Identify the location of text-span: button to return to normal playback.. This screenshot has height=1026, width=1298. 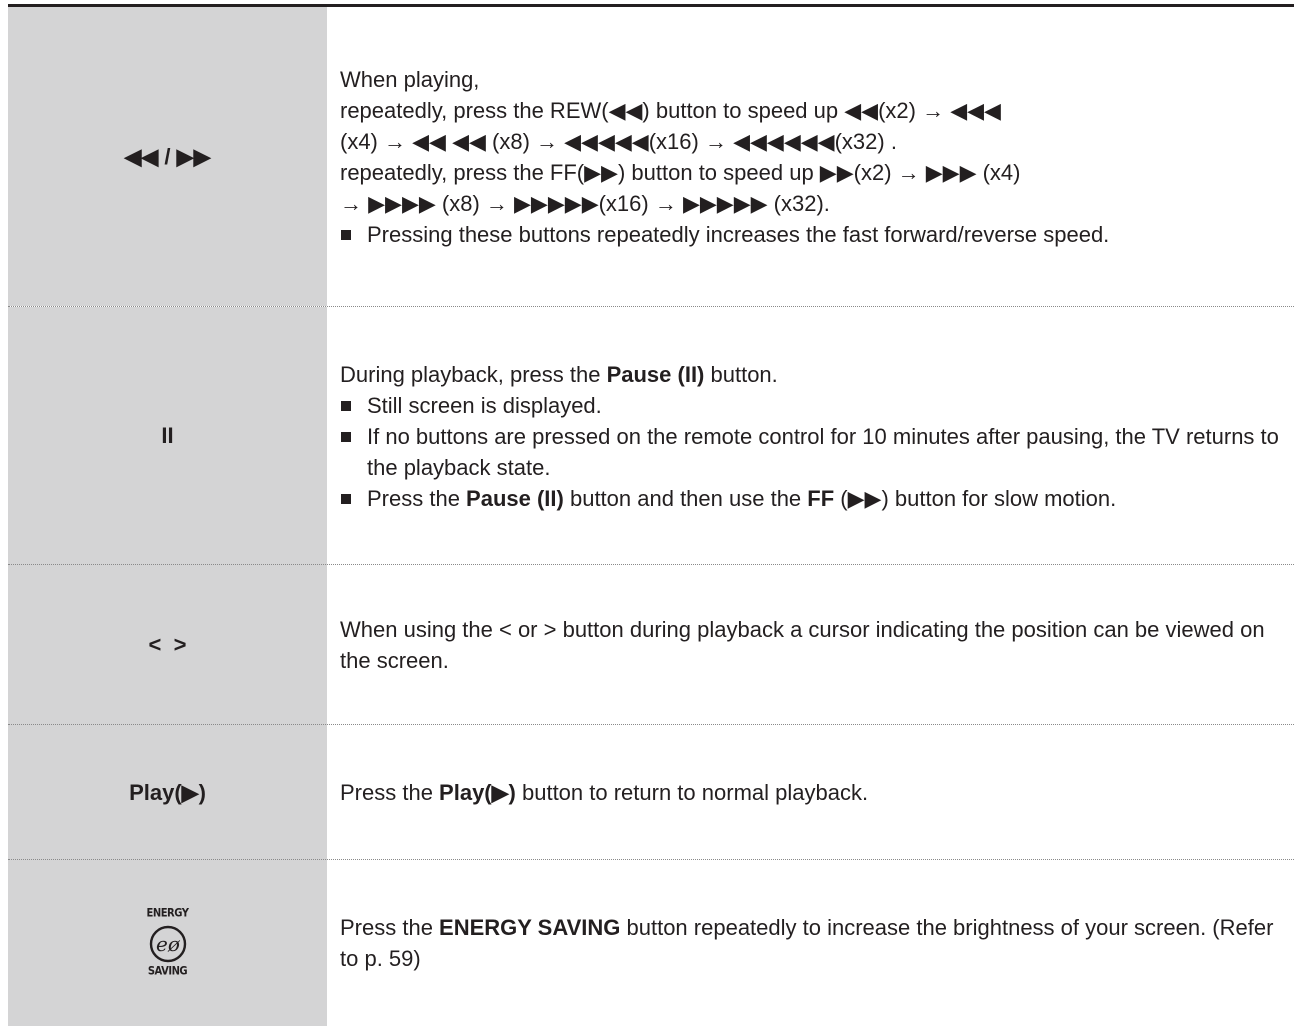
(692, 792).